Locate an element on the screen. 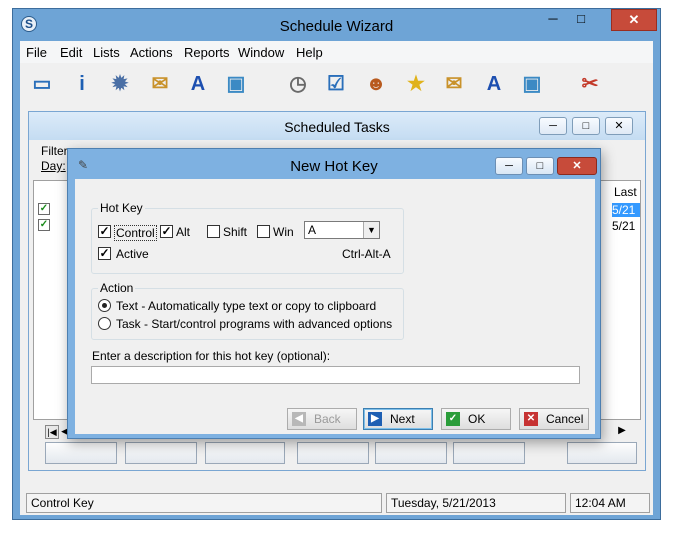 Image resolution: width=678 pixels, height=540 pixels. status-bar: Control Key Tuesday, 5/21/2013 12:04 AM is located at coordinates (336, 503).